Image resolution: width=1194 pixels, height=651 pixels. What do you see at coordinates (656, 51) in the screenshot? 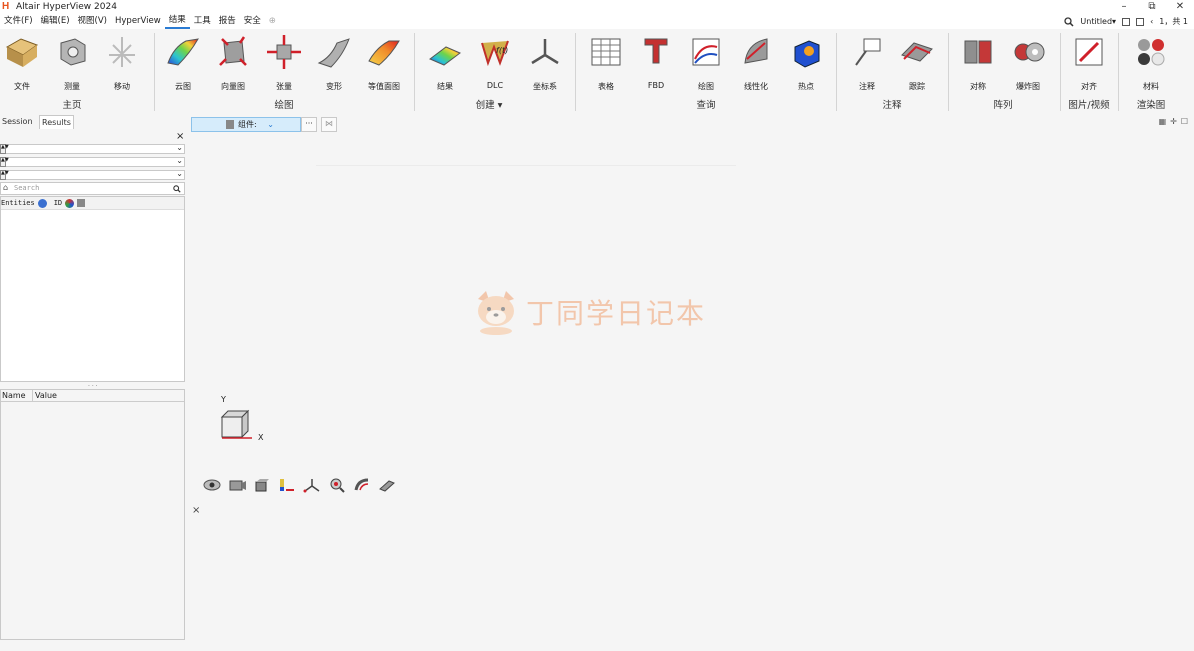
I see `fbd-icon` at bounding box center [656, 51].